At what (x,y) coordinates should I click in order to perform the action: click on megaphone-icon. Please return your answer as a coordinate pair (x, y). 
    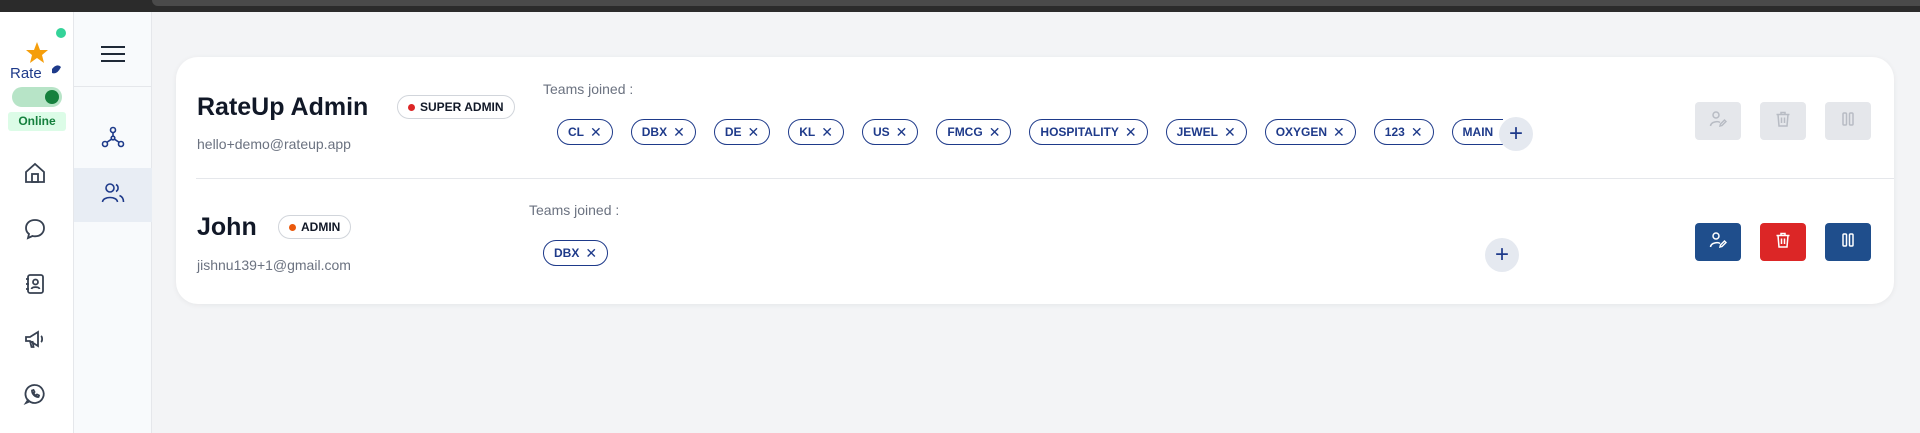
    Looking at the image, I should click on (35, 339).